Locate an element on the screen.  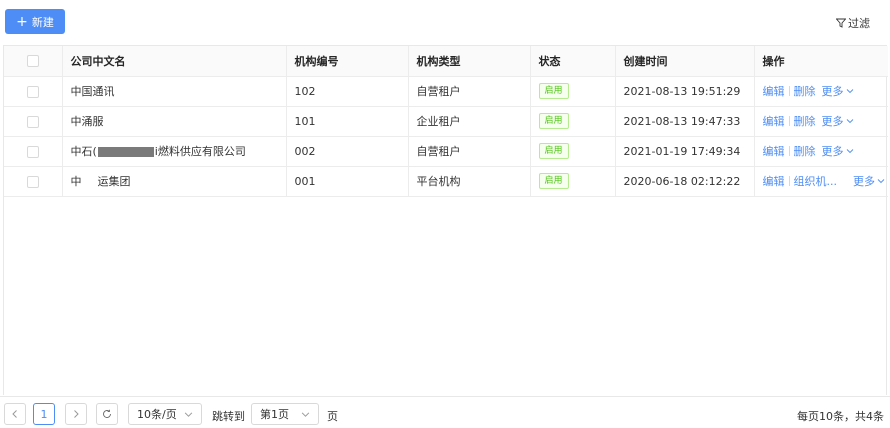
column-header-name: 公司中文名 is located at coordinates (174, 61).